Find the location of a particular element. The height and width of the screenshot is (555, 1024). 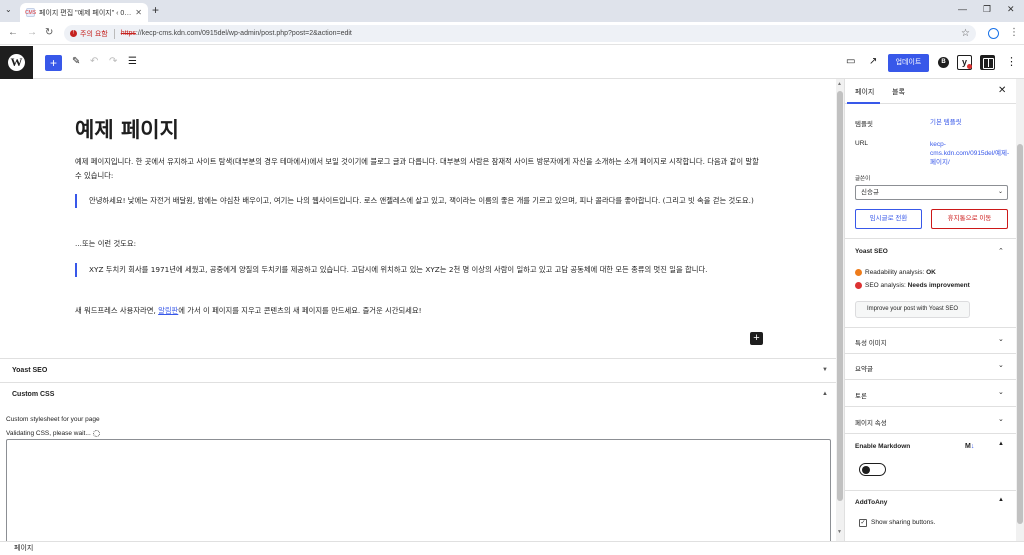

undo-icon: ↶ is located at coordinates (94, 61).